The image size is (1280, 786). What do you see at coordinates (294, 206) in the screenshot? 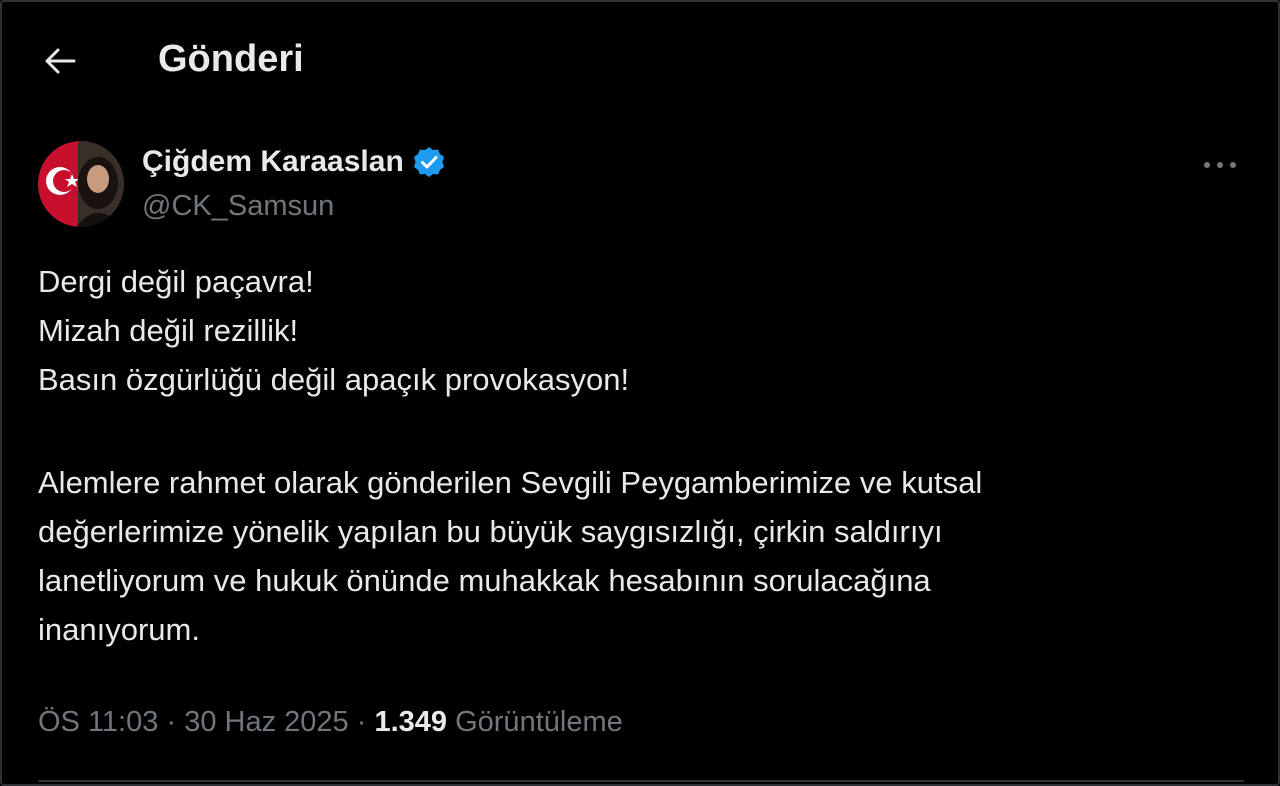
I see `author-handle: @CK_Samsun` at bounding box center [294, 206].